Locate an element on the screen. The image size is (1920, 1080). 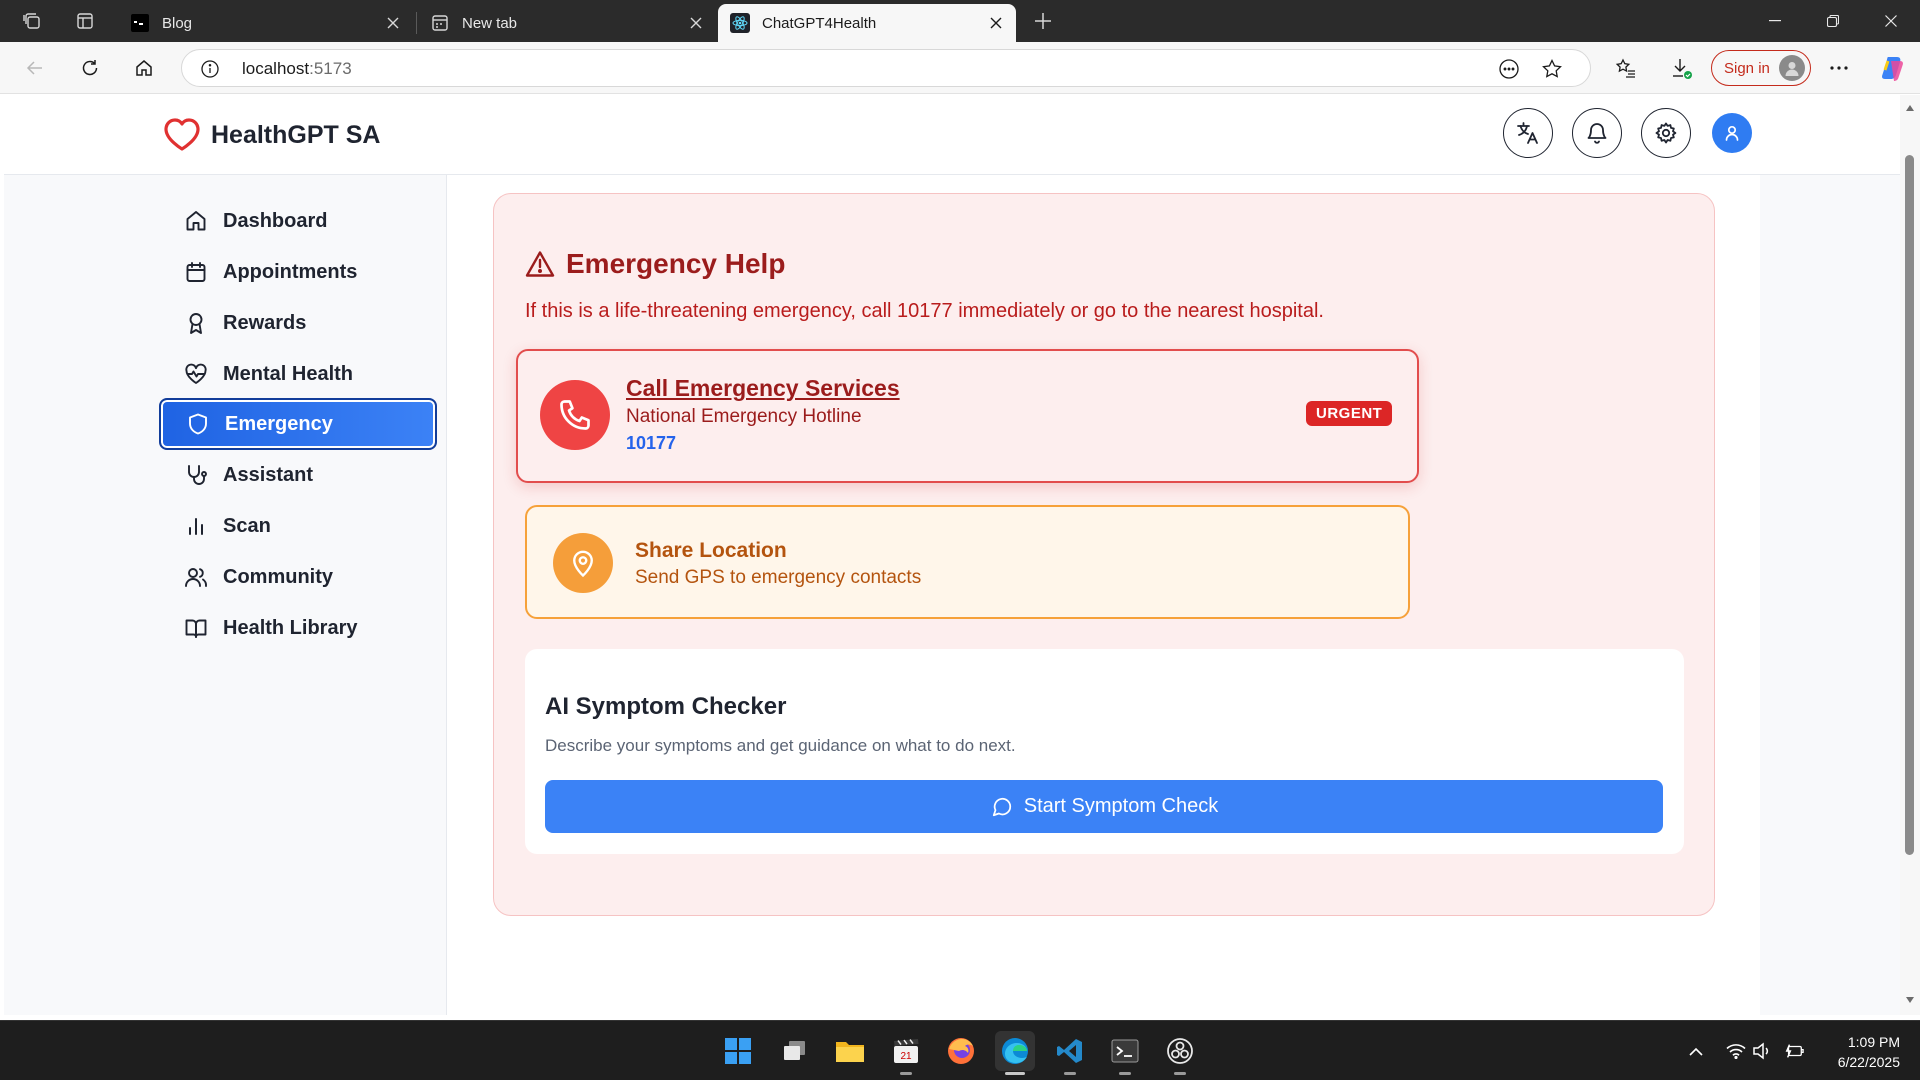
notifications-button is located at coordinates (1597, 133).